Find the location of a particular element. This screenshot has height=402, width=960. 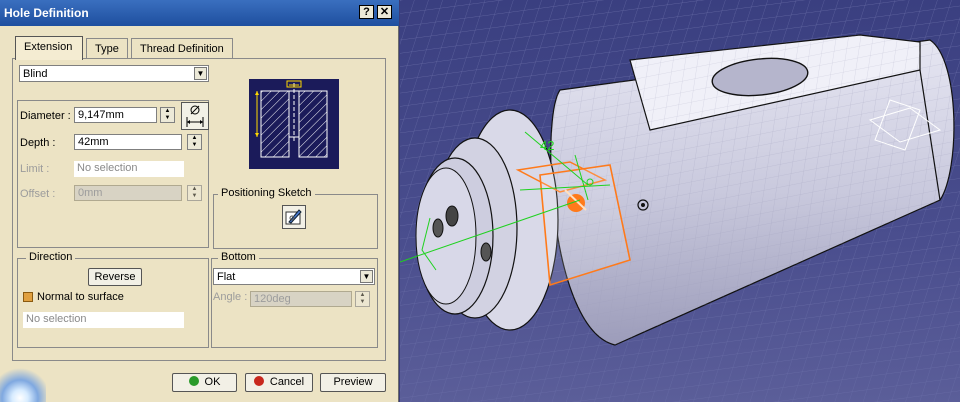

help-button: ? is located at coordinates (366, 12).